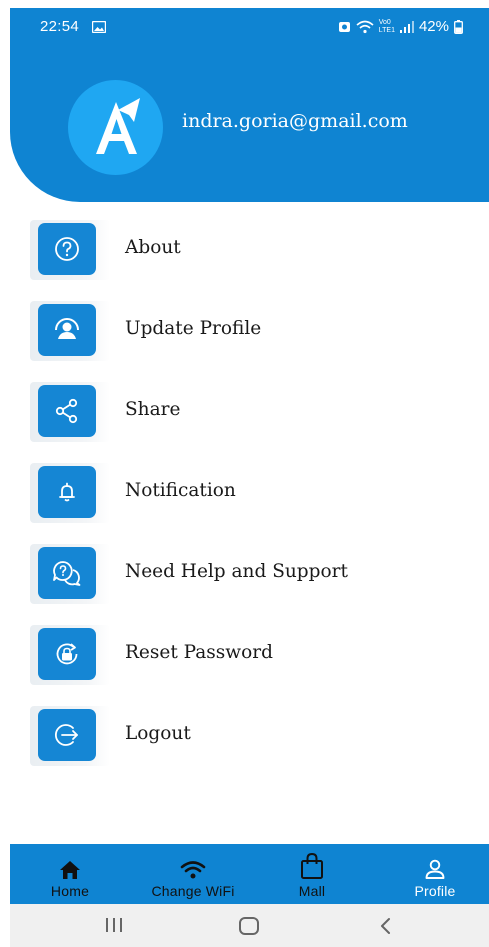 This screenshot has height=947, width=489. I want to click on nav-tab-home: Home, so click(70, 874).